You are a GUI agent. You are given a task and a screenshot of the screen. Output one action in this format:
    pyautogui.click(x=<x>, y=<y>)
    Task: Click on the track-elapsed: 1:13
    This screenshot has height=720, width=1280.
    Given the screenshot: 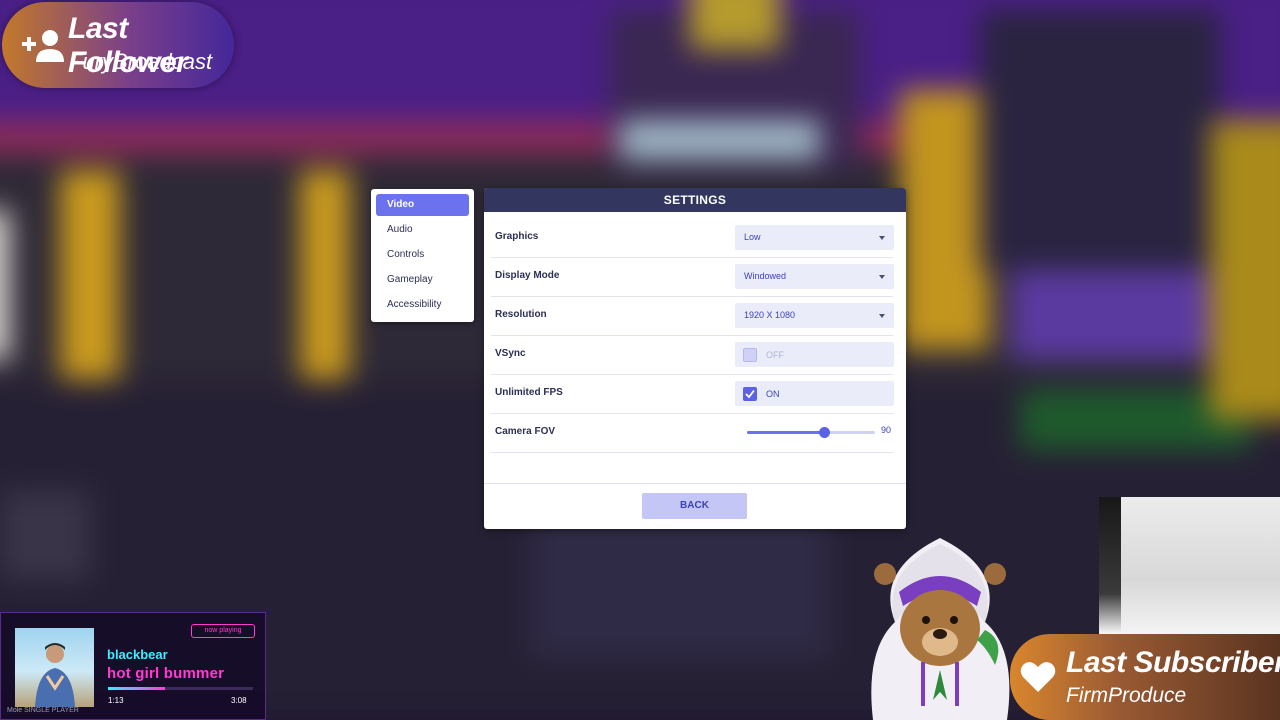 What is the action you would take?
    pyautogui.click(x=116, y=700)
    